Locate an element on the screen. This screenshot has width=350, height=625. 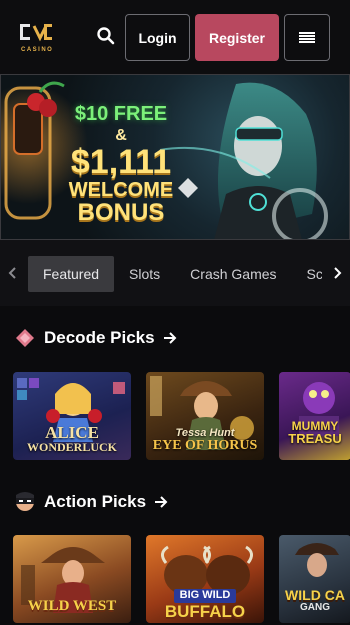
game-title: BIG WILD BUFFALO is located at coordinates (205, 605).